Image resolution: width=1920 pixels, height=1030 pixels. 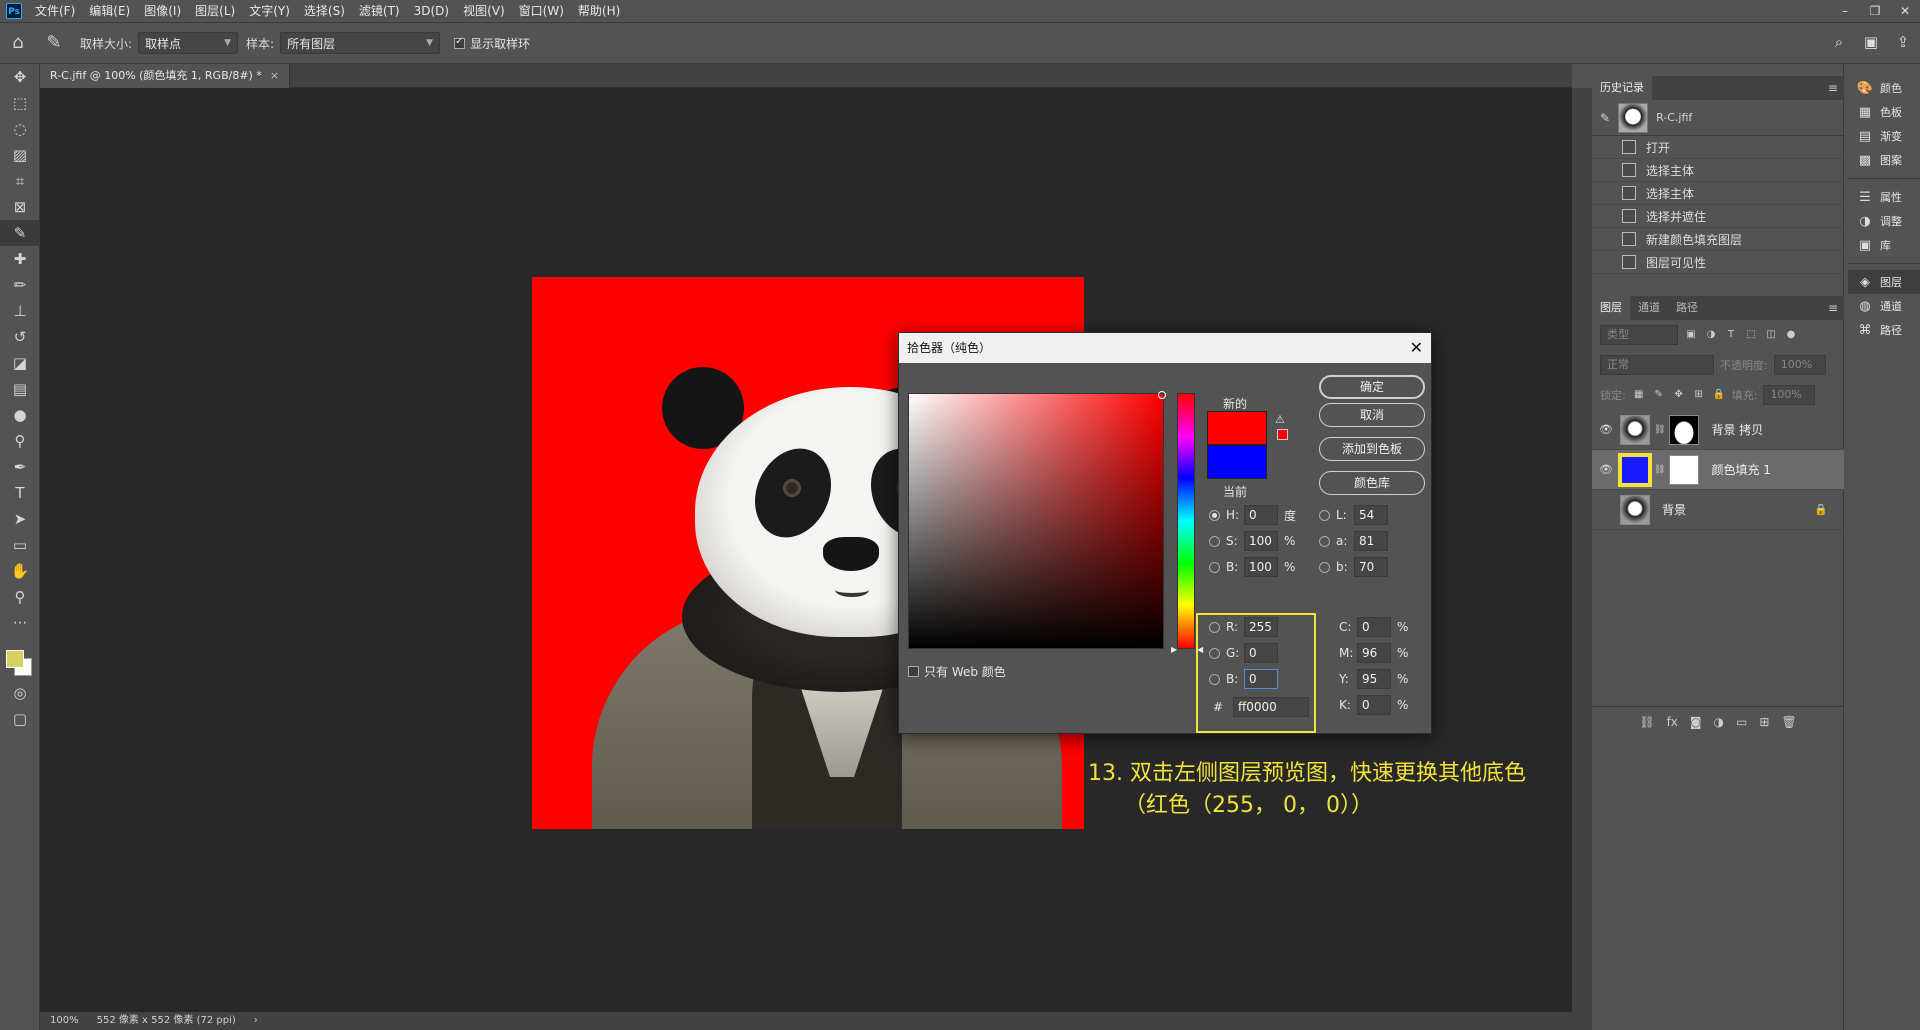 I want to click on filter-pixel-icon: ▣, so click(x=1691, y=335).